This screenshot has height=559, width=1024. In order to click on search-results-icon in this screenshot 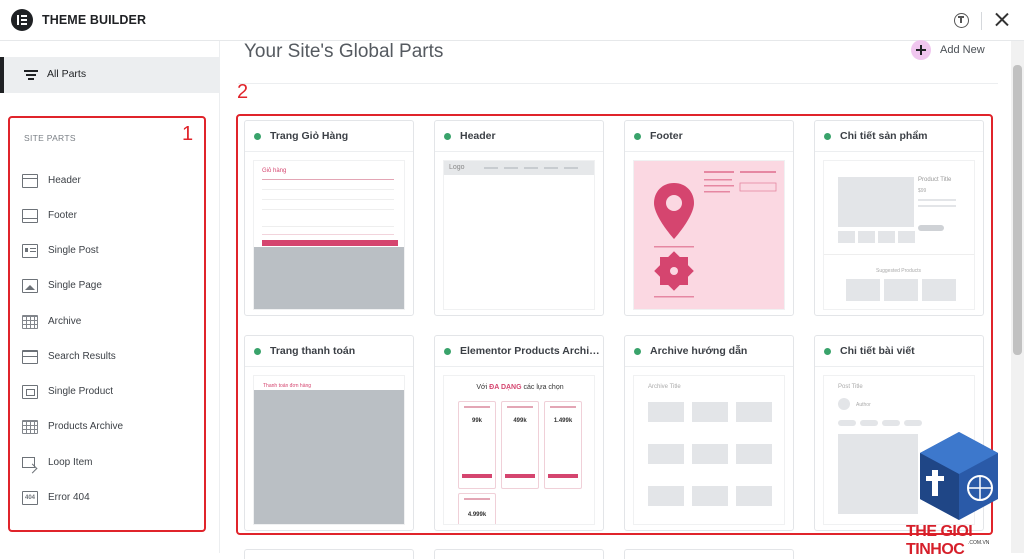, I will do `click(30, 357)`.